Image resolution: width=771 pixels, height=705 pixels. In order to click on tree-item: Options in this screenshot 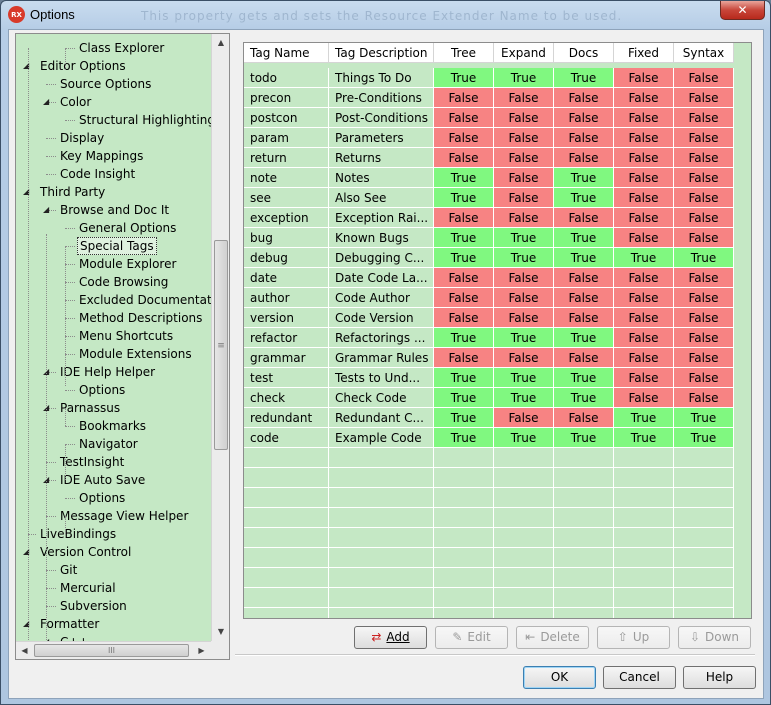, I will do `click(102, 390)`.